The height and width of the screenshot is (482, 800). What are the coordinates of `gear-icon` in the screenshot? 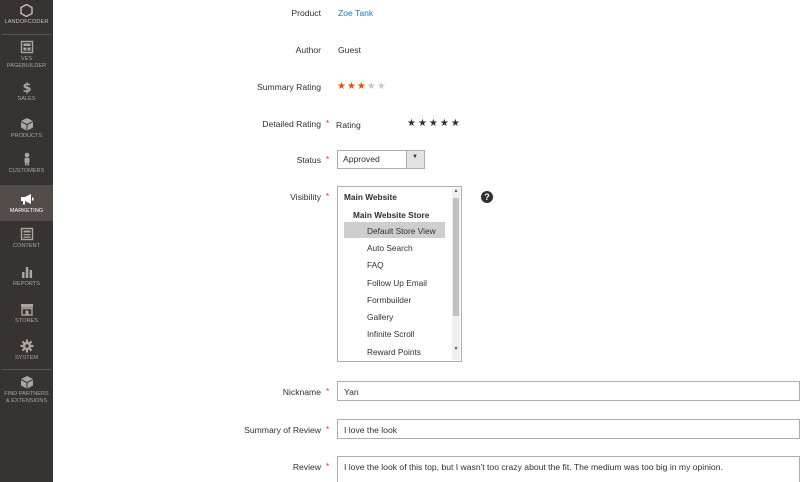 It's located at (26, 346).